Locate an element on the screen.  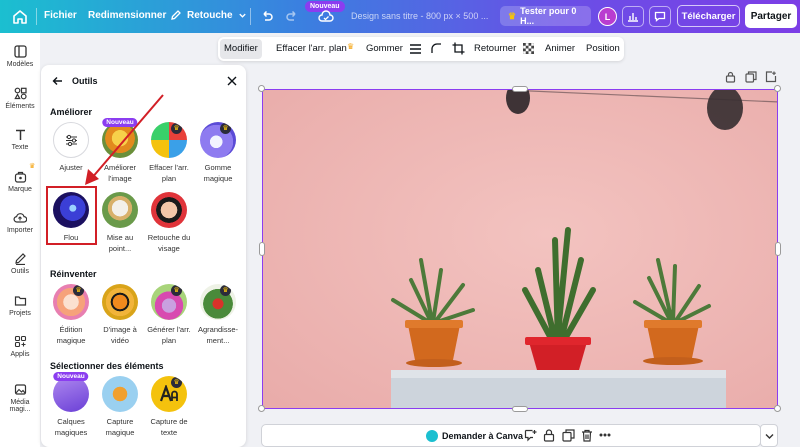
tool-magic-eraser: ♛ Gomme magique is located at coordinates (218, 153).